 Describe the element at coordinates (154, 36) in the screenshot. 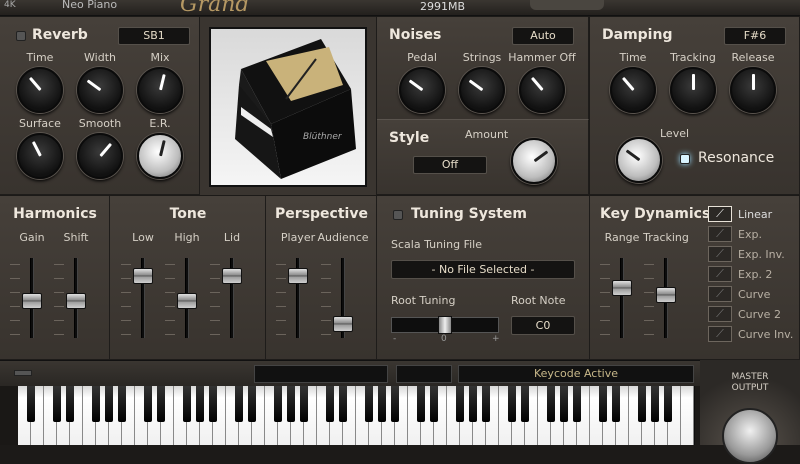

I see `reverb-preset-select: SB1` at that location.